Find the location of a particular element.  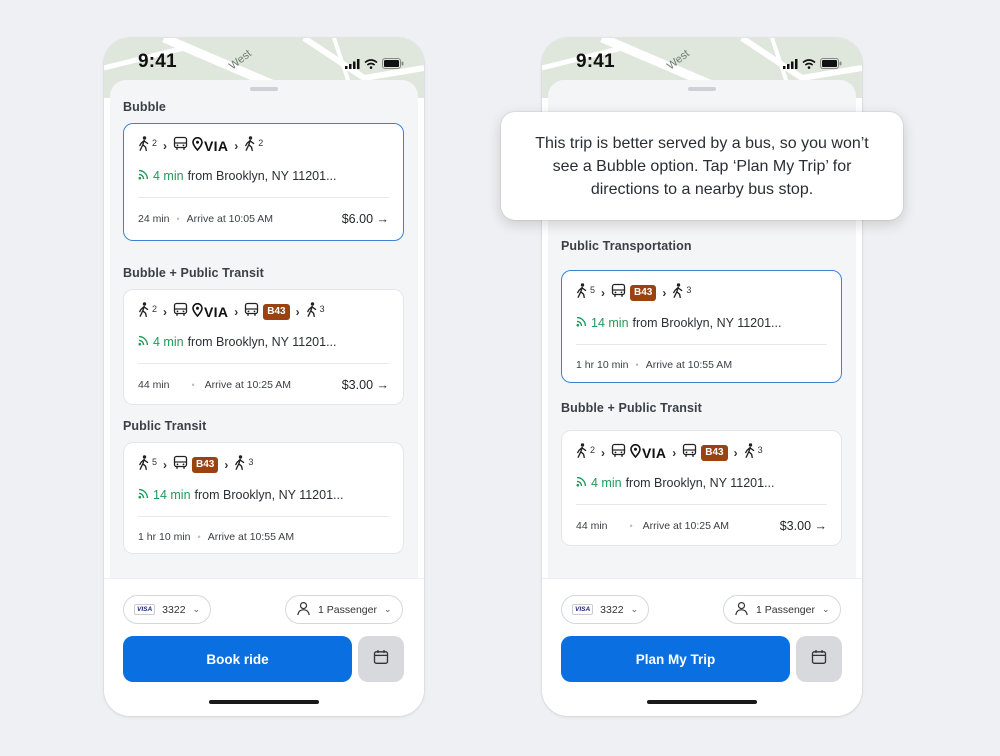

status-time: 9:41 is located at coordinates (595, 61).